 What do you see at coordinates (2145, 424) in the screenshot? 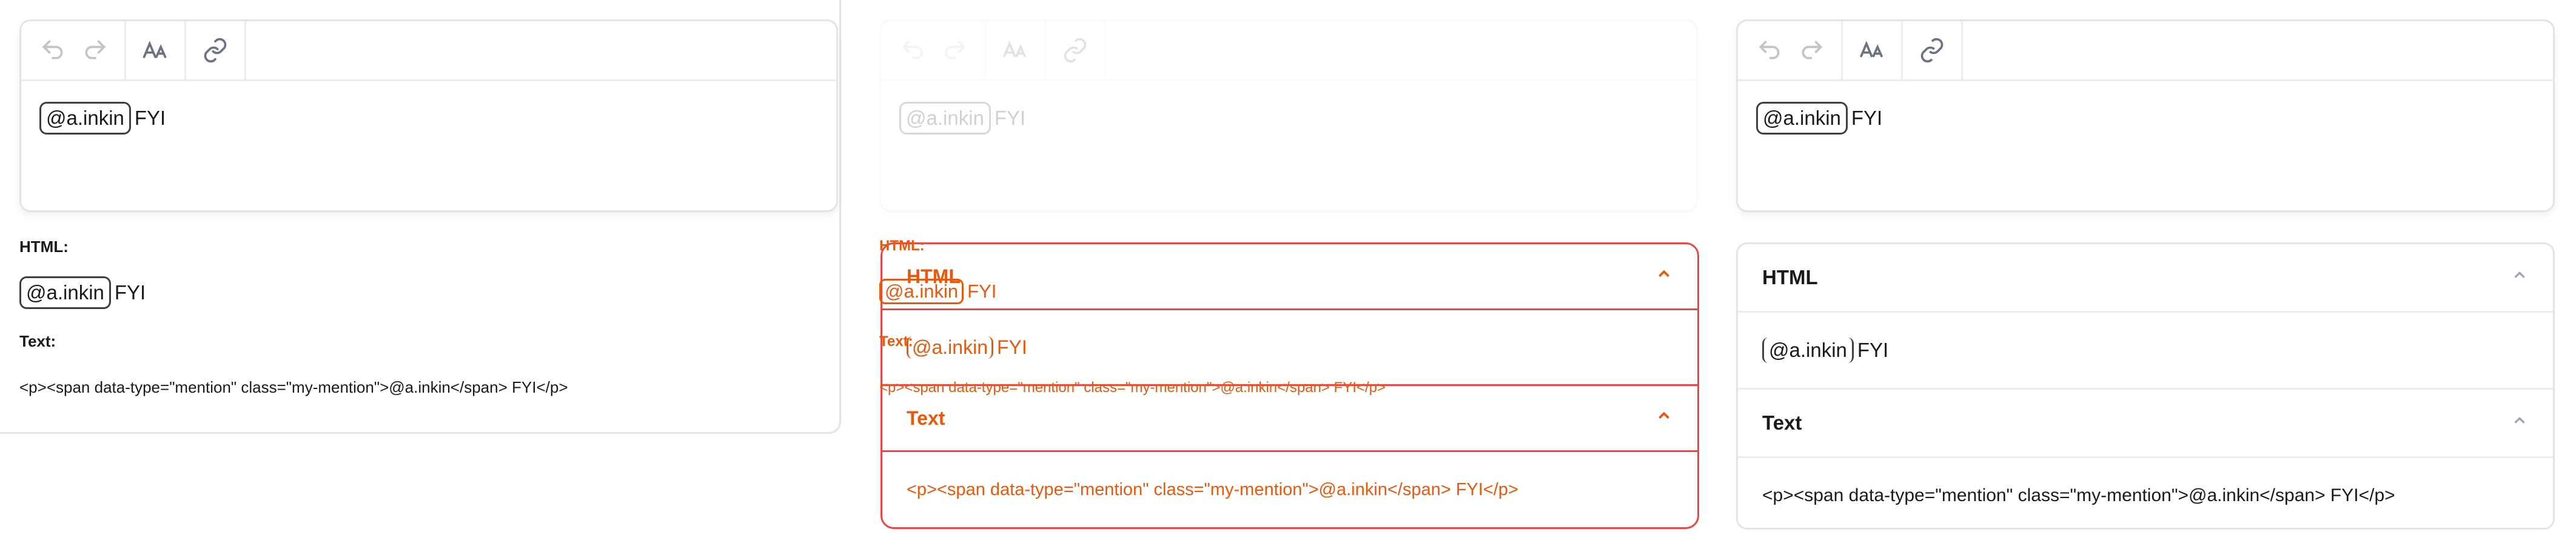
I see `accordion-text-header: Text` at bounding box center [2145, 424].